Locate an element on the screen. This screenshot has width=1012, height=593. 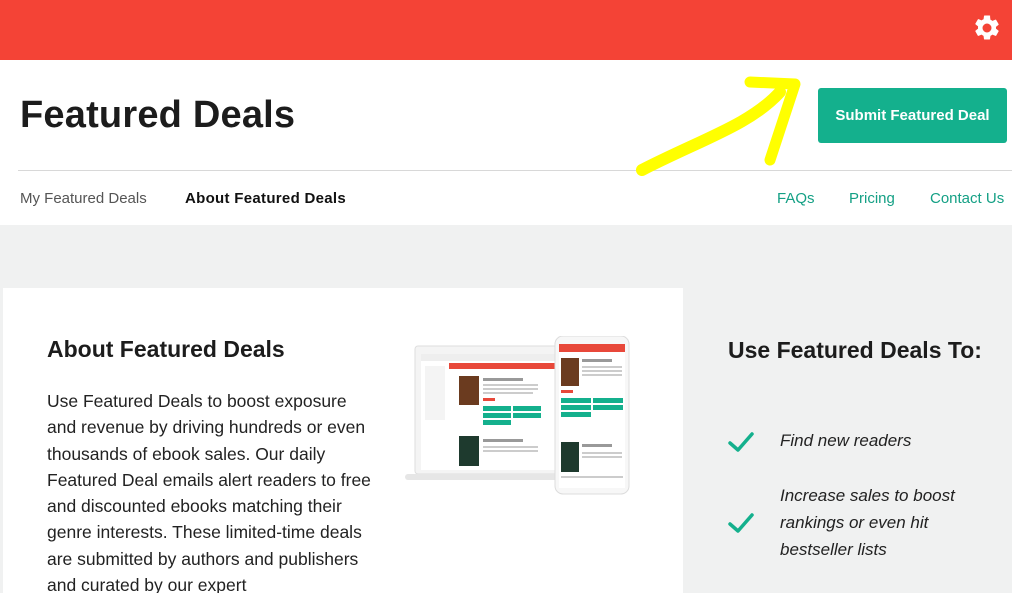
tab-my-featured-deals: My Featured Deals is located at coordinates (83, 198).